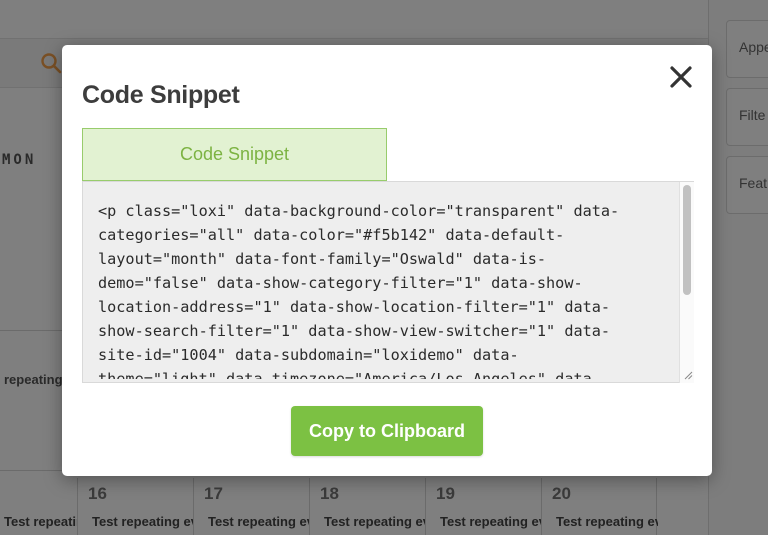  Describe the element at coordinates (161, 95) in the screenshot. I see `modal-title: Code Snippet` at that location.